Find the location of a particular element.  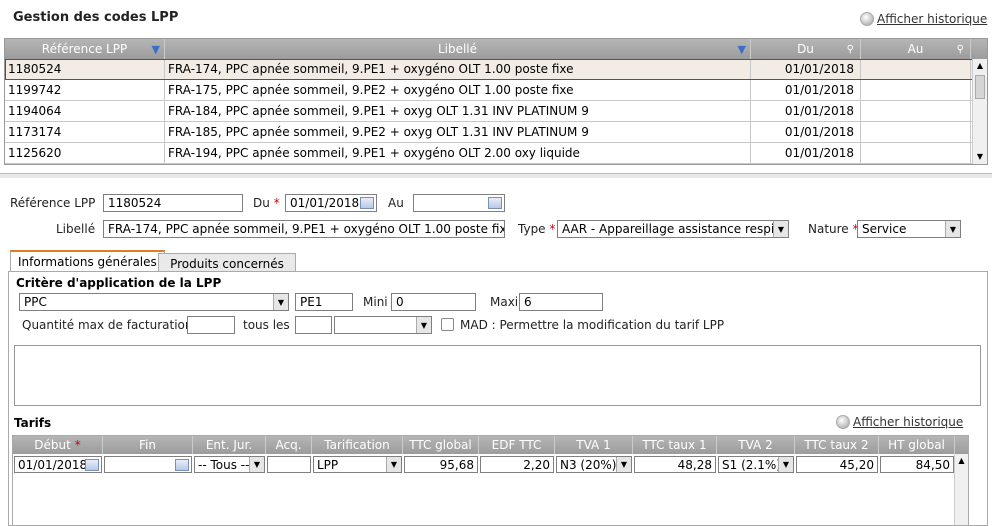

cell-au is located at coordinates (916, 111).